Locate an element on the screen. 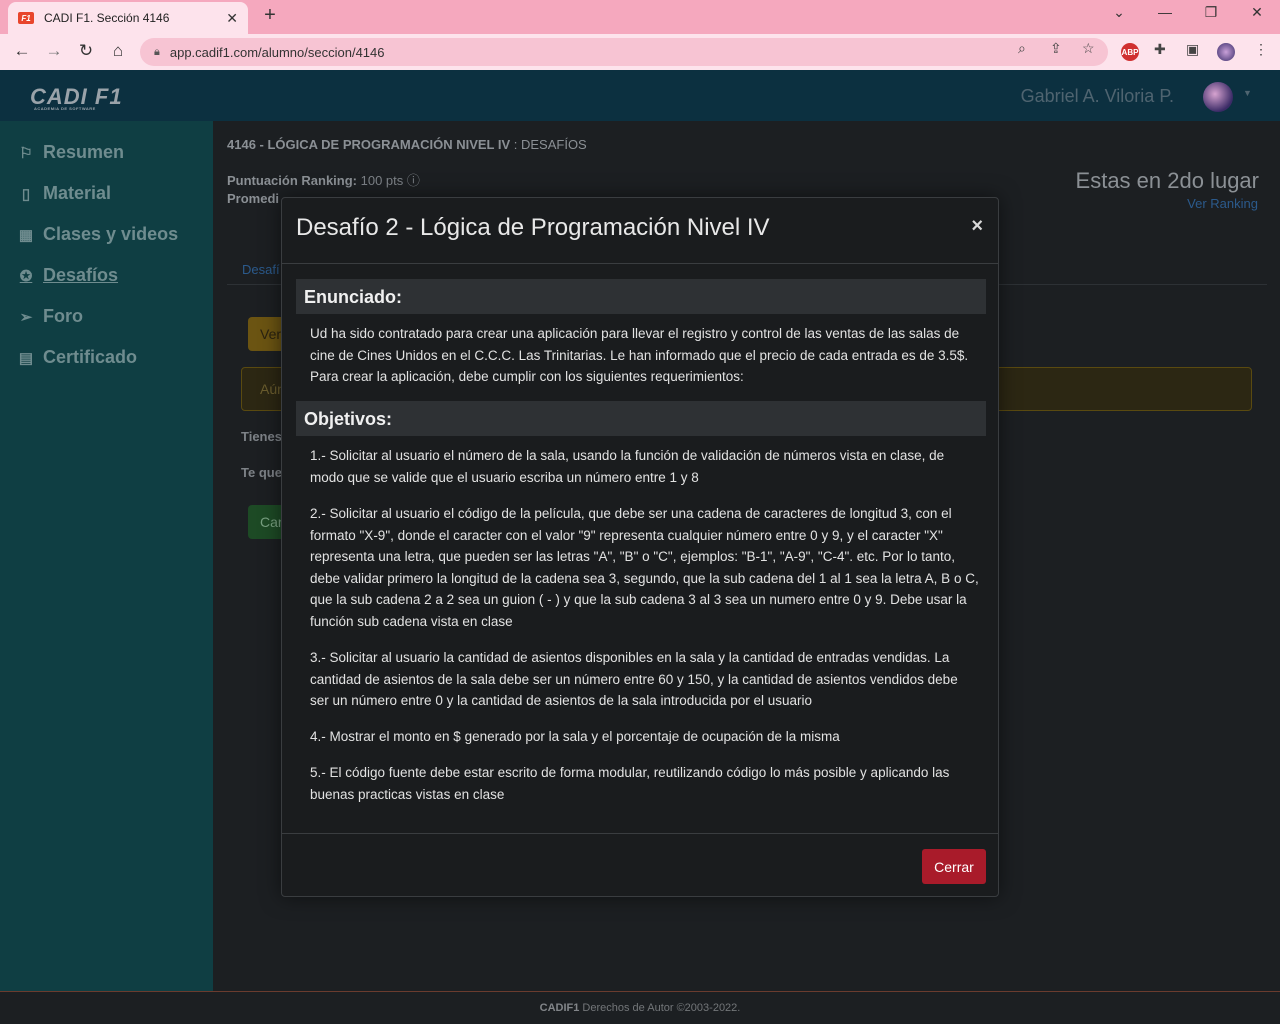 The width and height of the screenshot is (1280, 1024). footer: CADIF1 Derechos de Autor ©2003-2022. is located at coordinates (640, 1007).